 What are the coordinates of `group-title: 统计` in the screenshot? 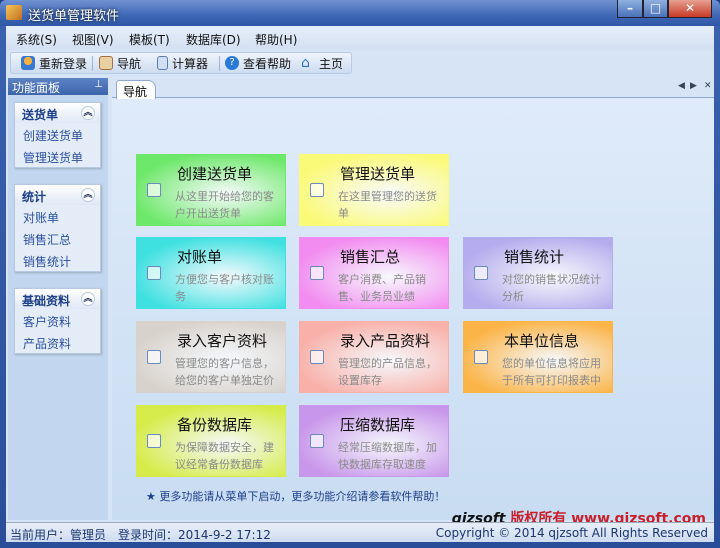 It's located at (34, 197).